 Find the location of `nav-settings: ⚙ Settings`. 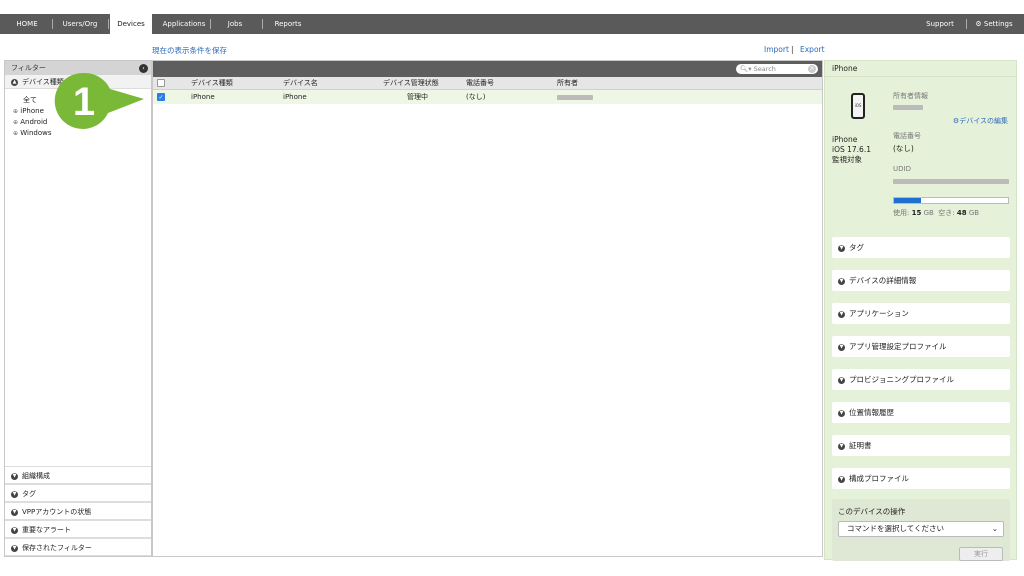

nav-settings: ⚙ Settings is located at coordinates (994, 24).